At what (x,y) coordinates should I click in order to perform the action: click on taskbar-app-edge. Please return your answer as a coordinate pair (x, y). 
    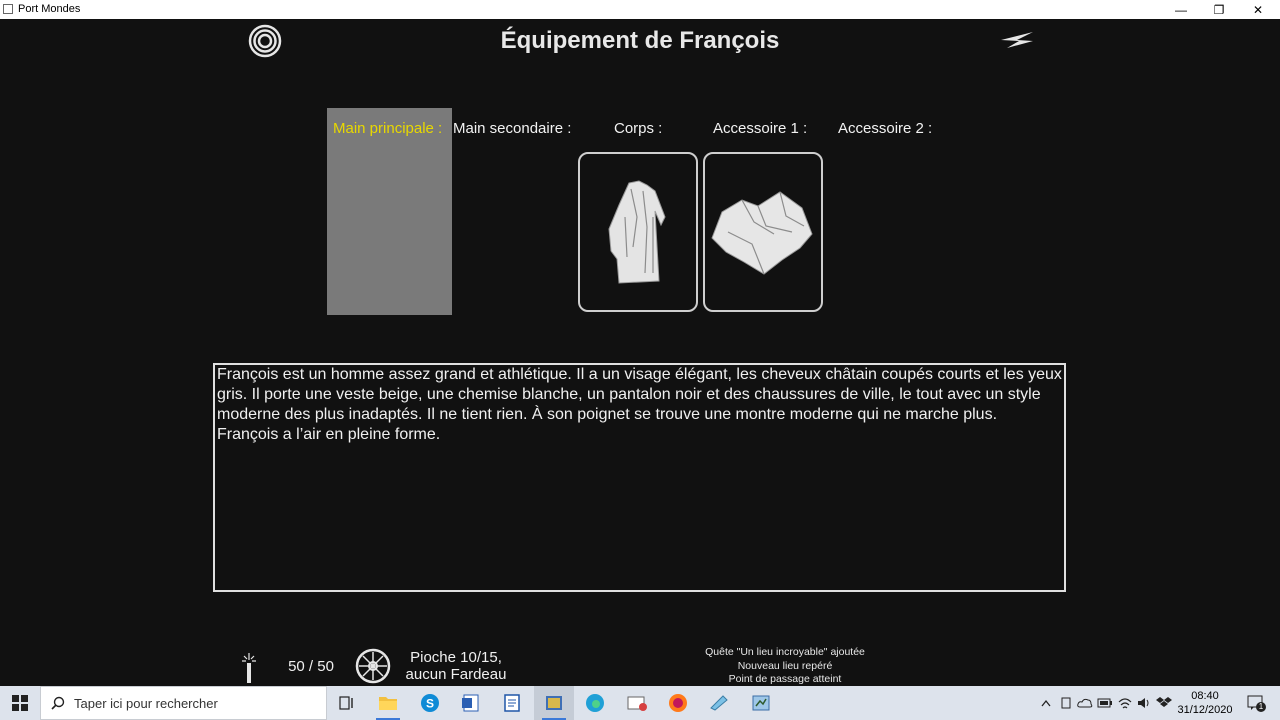
    Looking at the image, I should click on (595, 703).